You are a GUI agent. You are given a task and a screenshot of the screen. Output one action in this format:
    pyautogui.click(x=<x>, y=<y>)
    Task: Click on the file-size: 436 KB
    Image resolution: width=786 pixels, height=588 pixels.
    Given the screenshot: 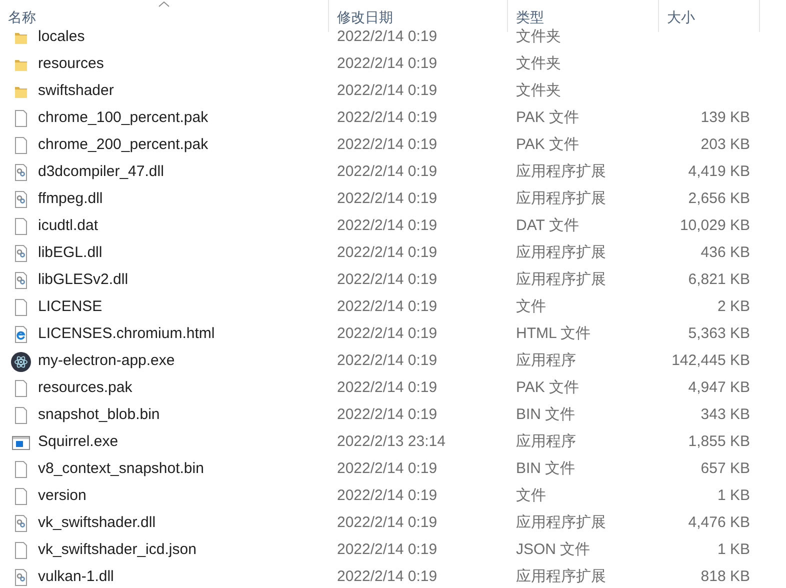 What is the action you would take?
    pyautogui.click(x=725, y=253)
    